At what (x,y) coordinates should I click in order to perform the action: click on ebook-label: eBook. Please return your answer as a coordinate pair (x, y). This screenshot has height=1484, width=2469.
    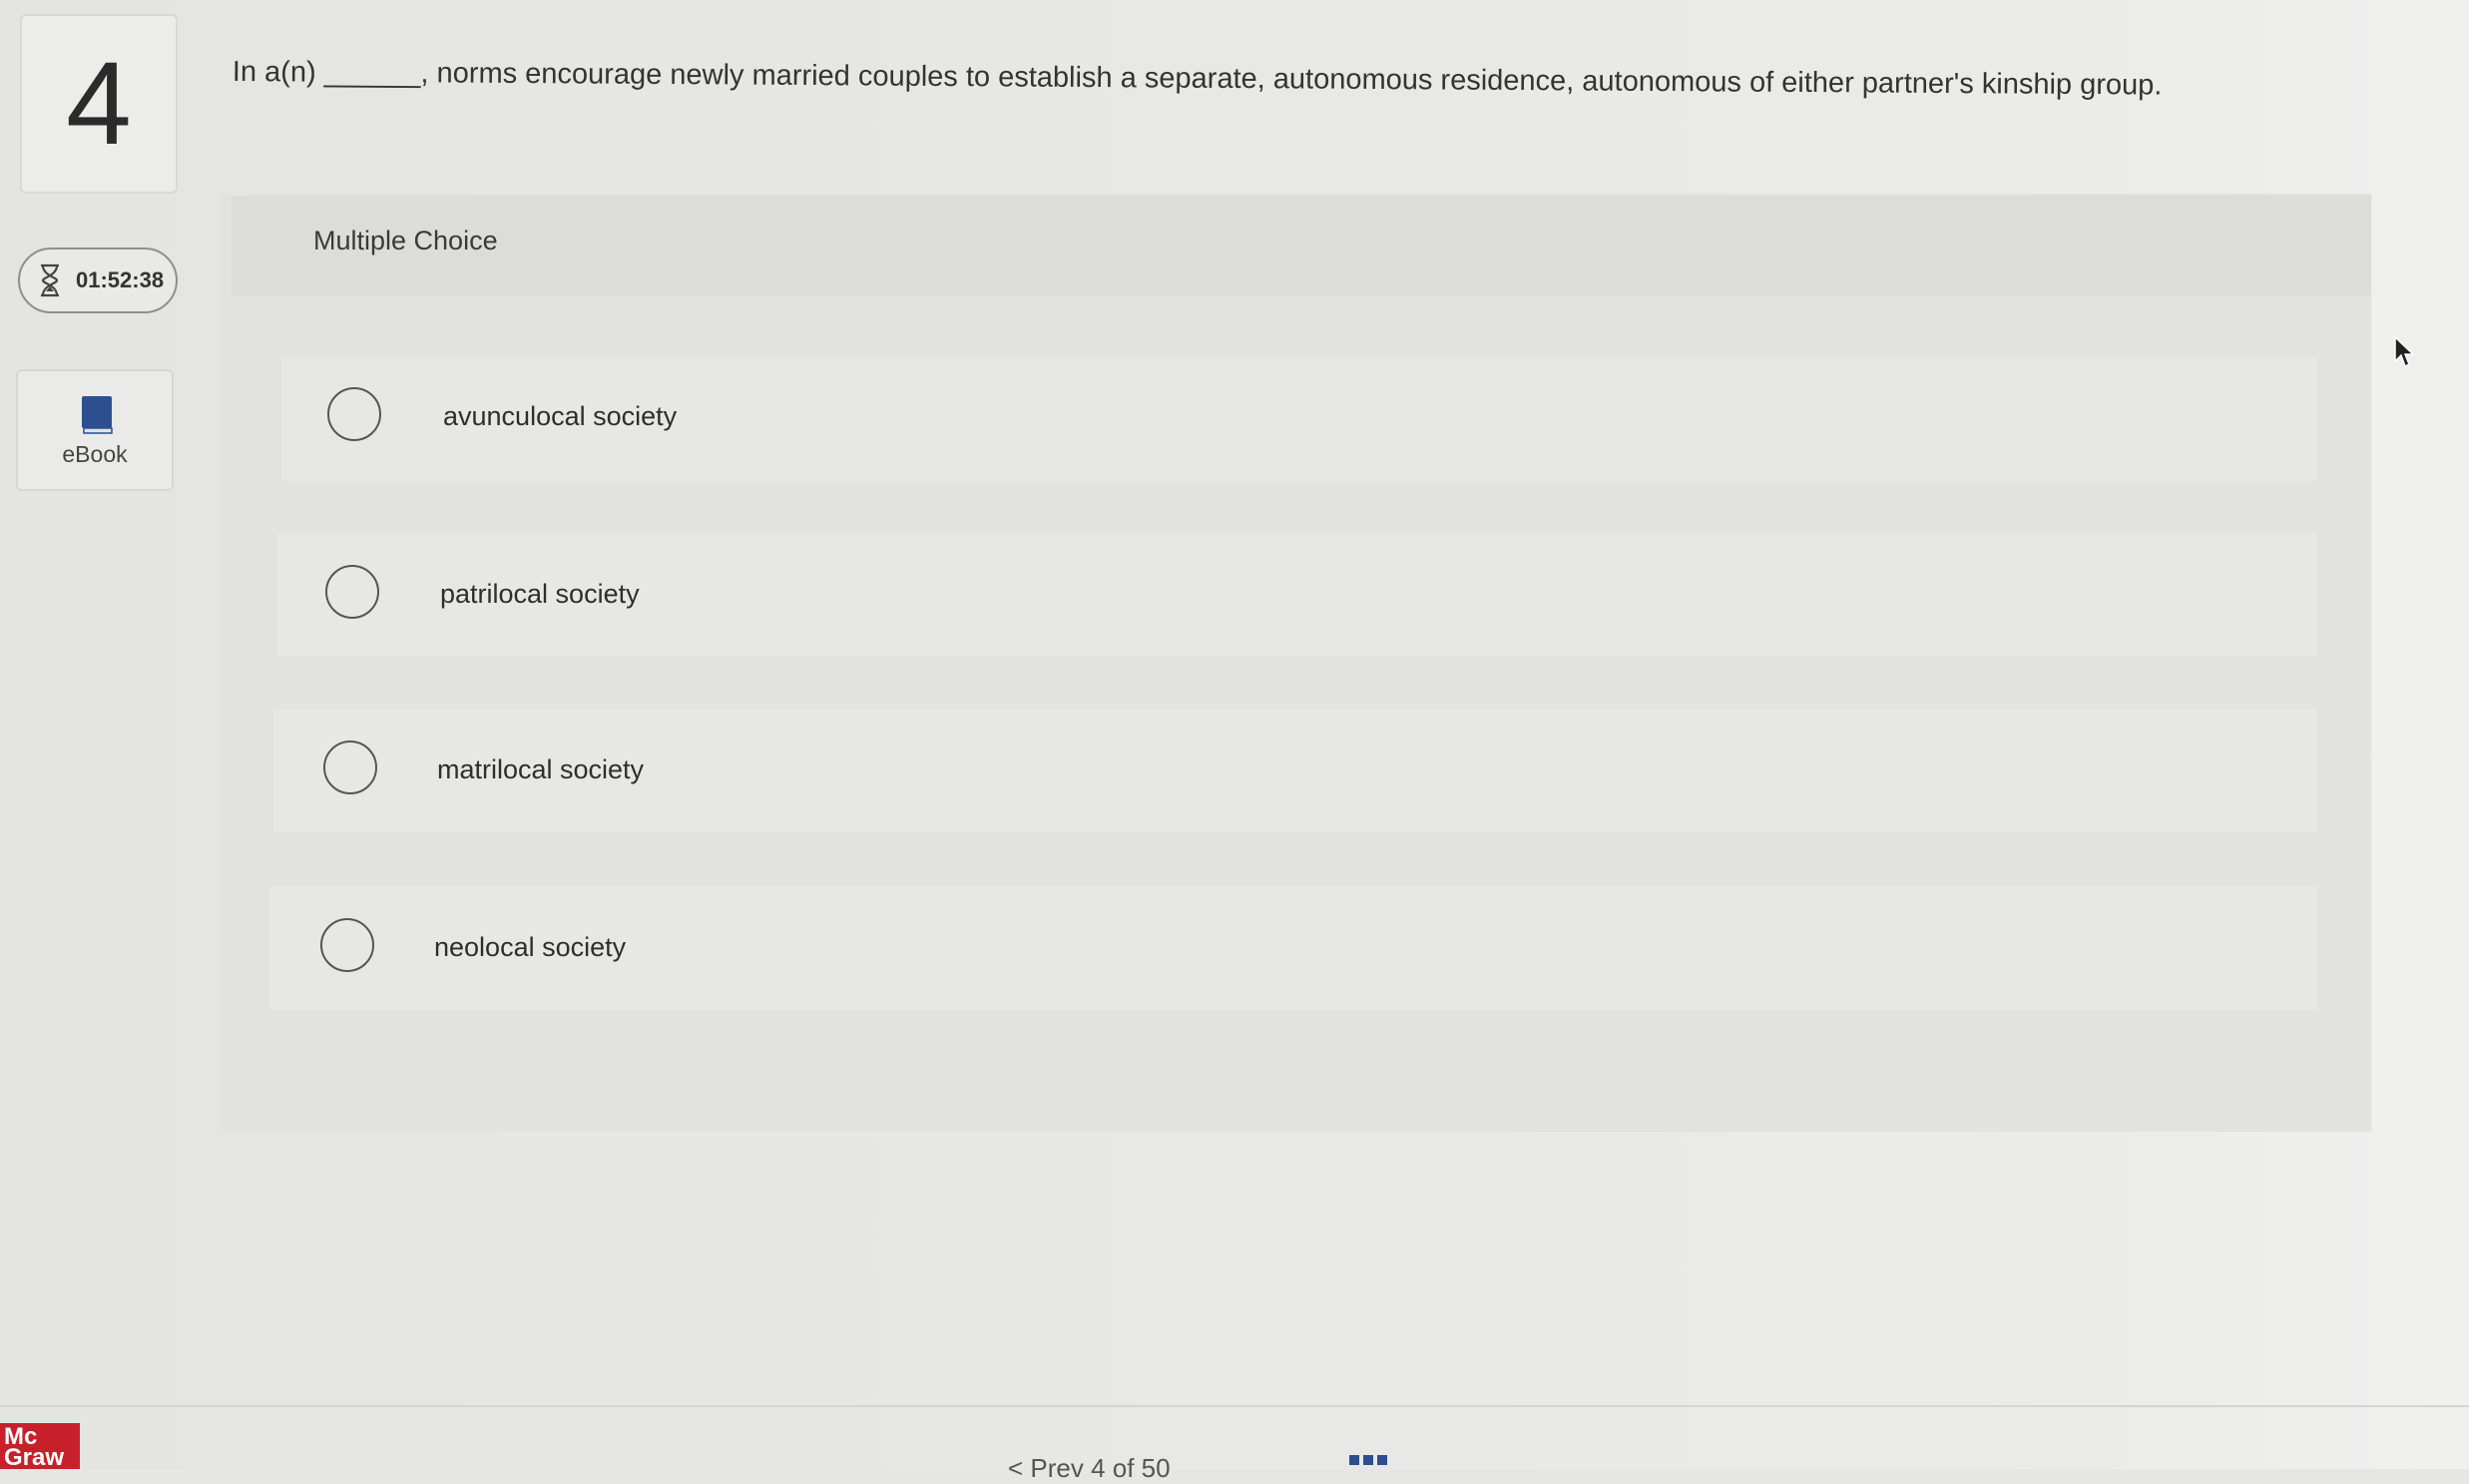
    Looking at the image, I should click on (95, 454).